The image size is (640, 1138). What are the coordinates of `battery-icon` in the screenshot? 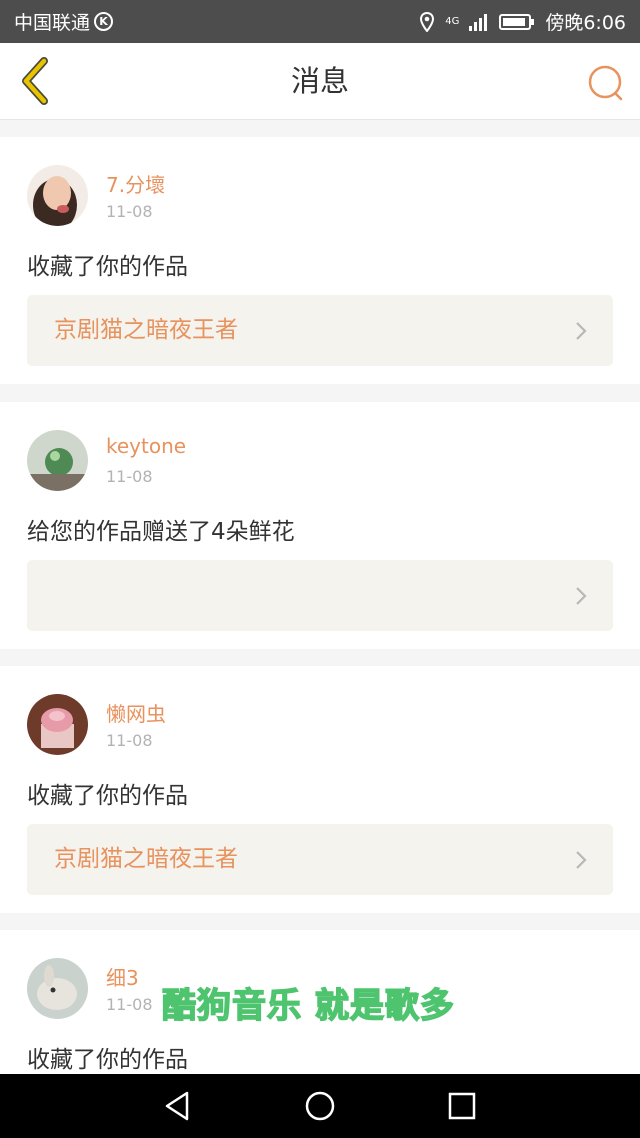 It's located at (517, 21).